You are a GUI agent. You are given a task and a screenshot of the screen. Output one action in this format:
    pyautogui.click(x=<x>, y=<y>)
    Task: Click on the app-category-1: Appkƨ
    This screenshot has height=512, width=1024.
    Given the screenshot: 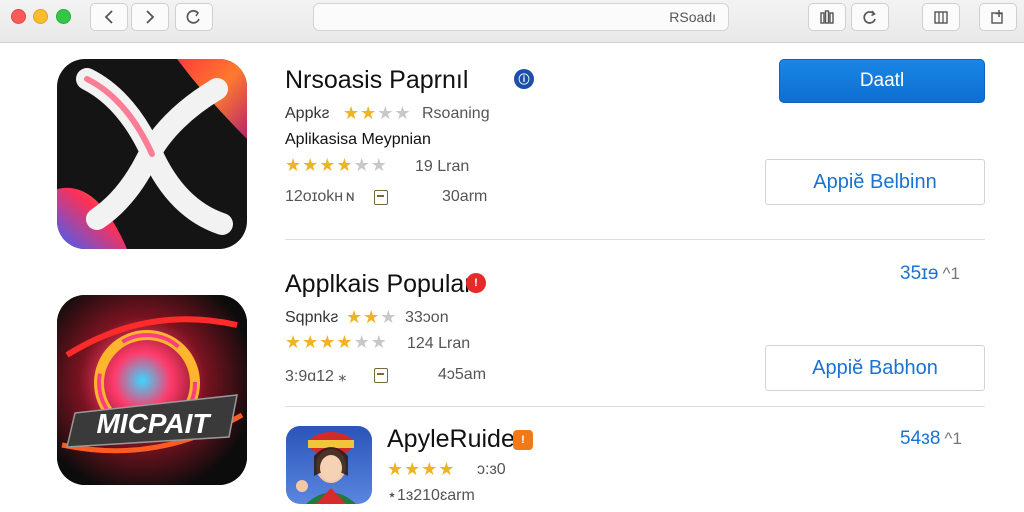 What is the action you would take?
    pyautogui.click(x=307, y=113)
    